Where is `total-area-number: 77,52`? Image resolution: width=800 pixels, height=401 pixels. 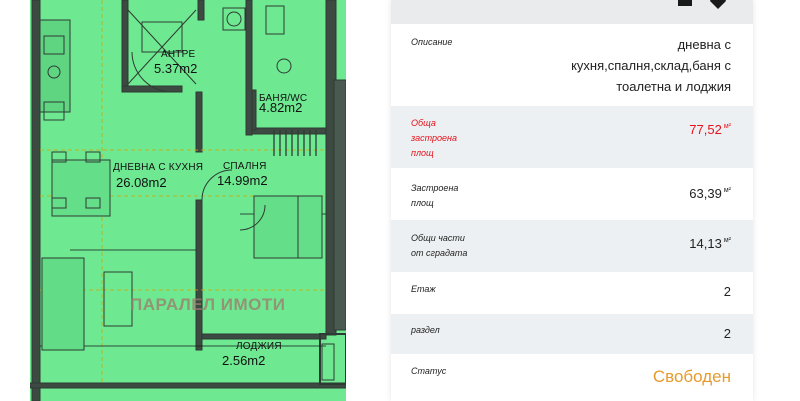
total-area-number: 77,52 is located at coordinates (705, 129).